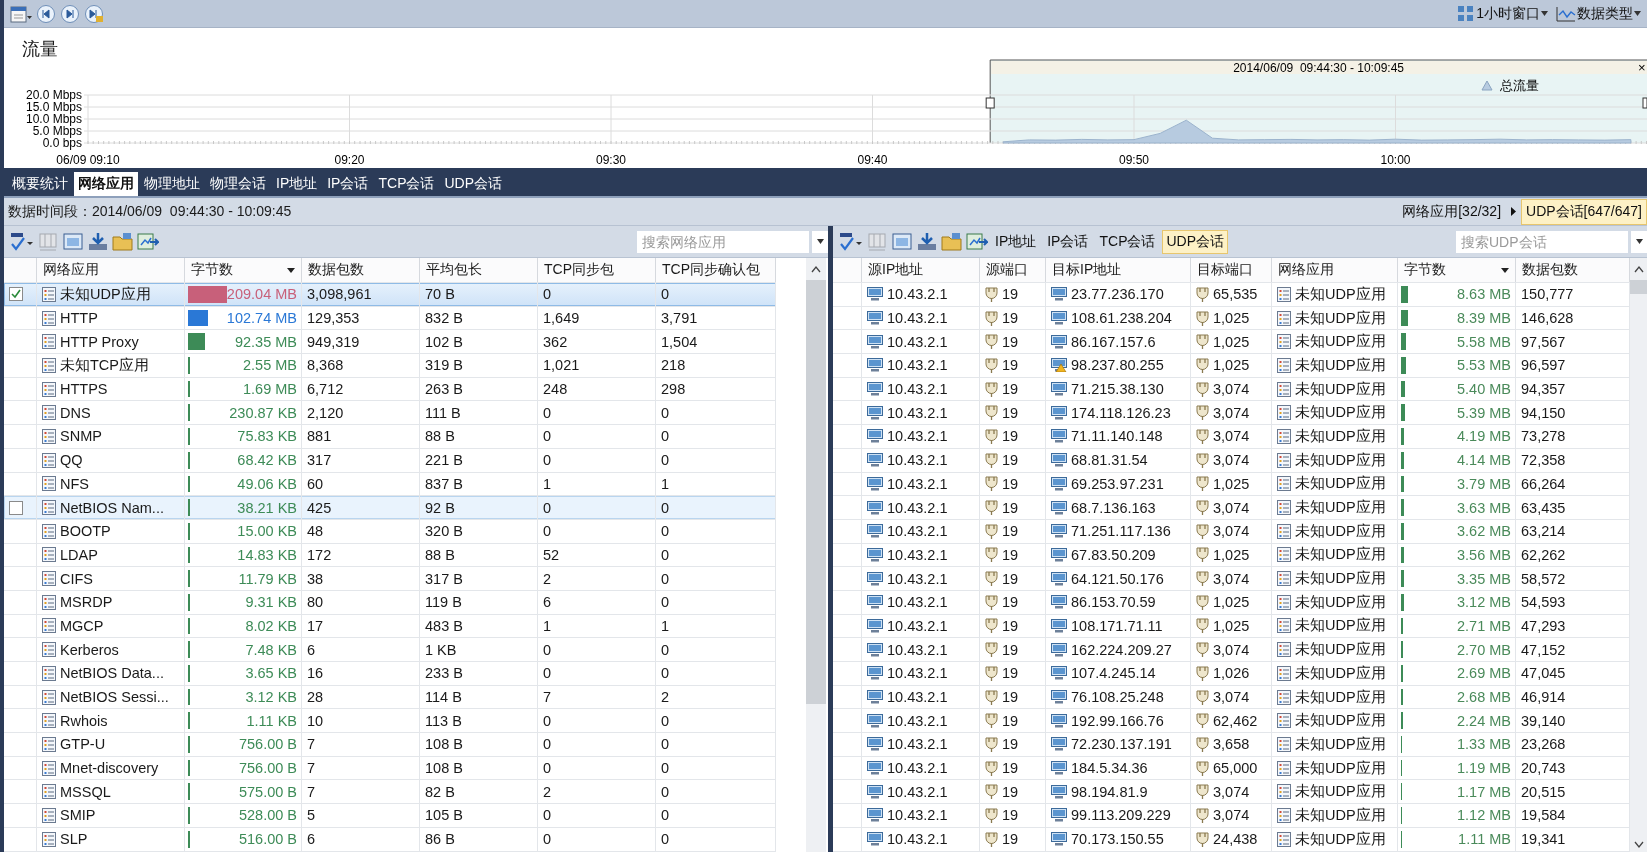 The height and width of the screenshot is (852, 1647). Describe the element at coordinates (1452, 211) in the screenshot. I see `breadcrumb-item: 网络应用[32/32]` at that location.